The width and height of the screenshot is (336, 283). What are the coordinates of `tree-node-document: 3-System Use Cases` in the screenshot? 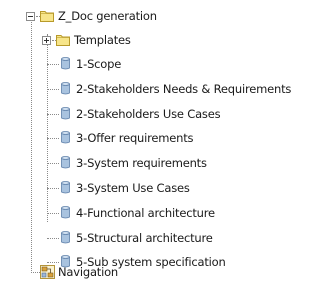 It's located at (168, 188).